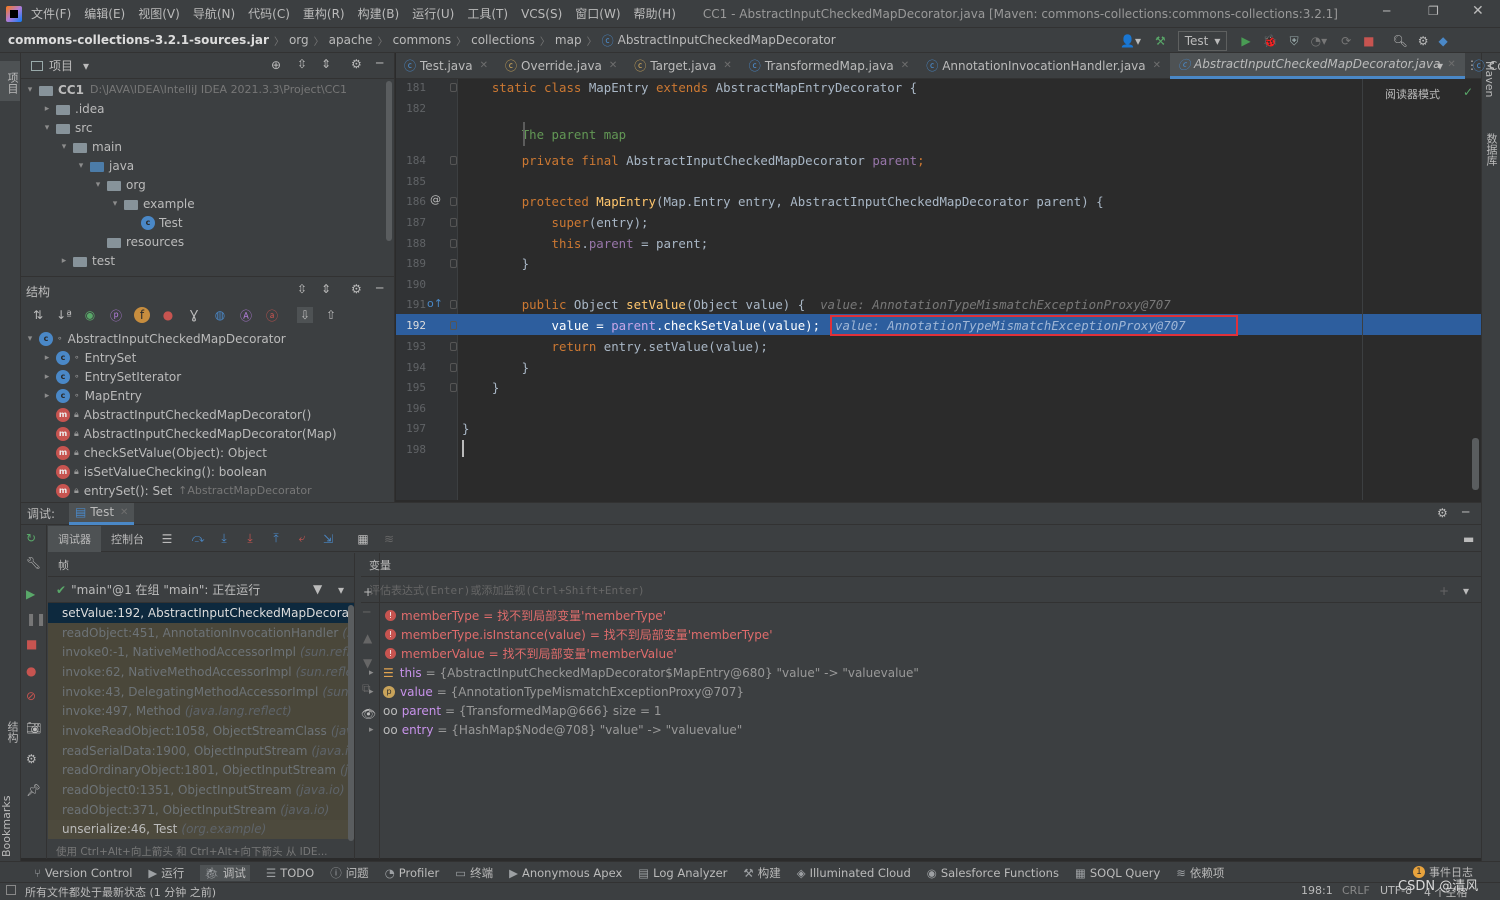 The width and height of the screenshot is (1500, 900). Describe the element at coordinates (116, 315) in the screenshot. I see `show-properties-icon: ⓟ` at that location.